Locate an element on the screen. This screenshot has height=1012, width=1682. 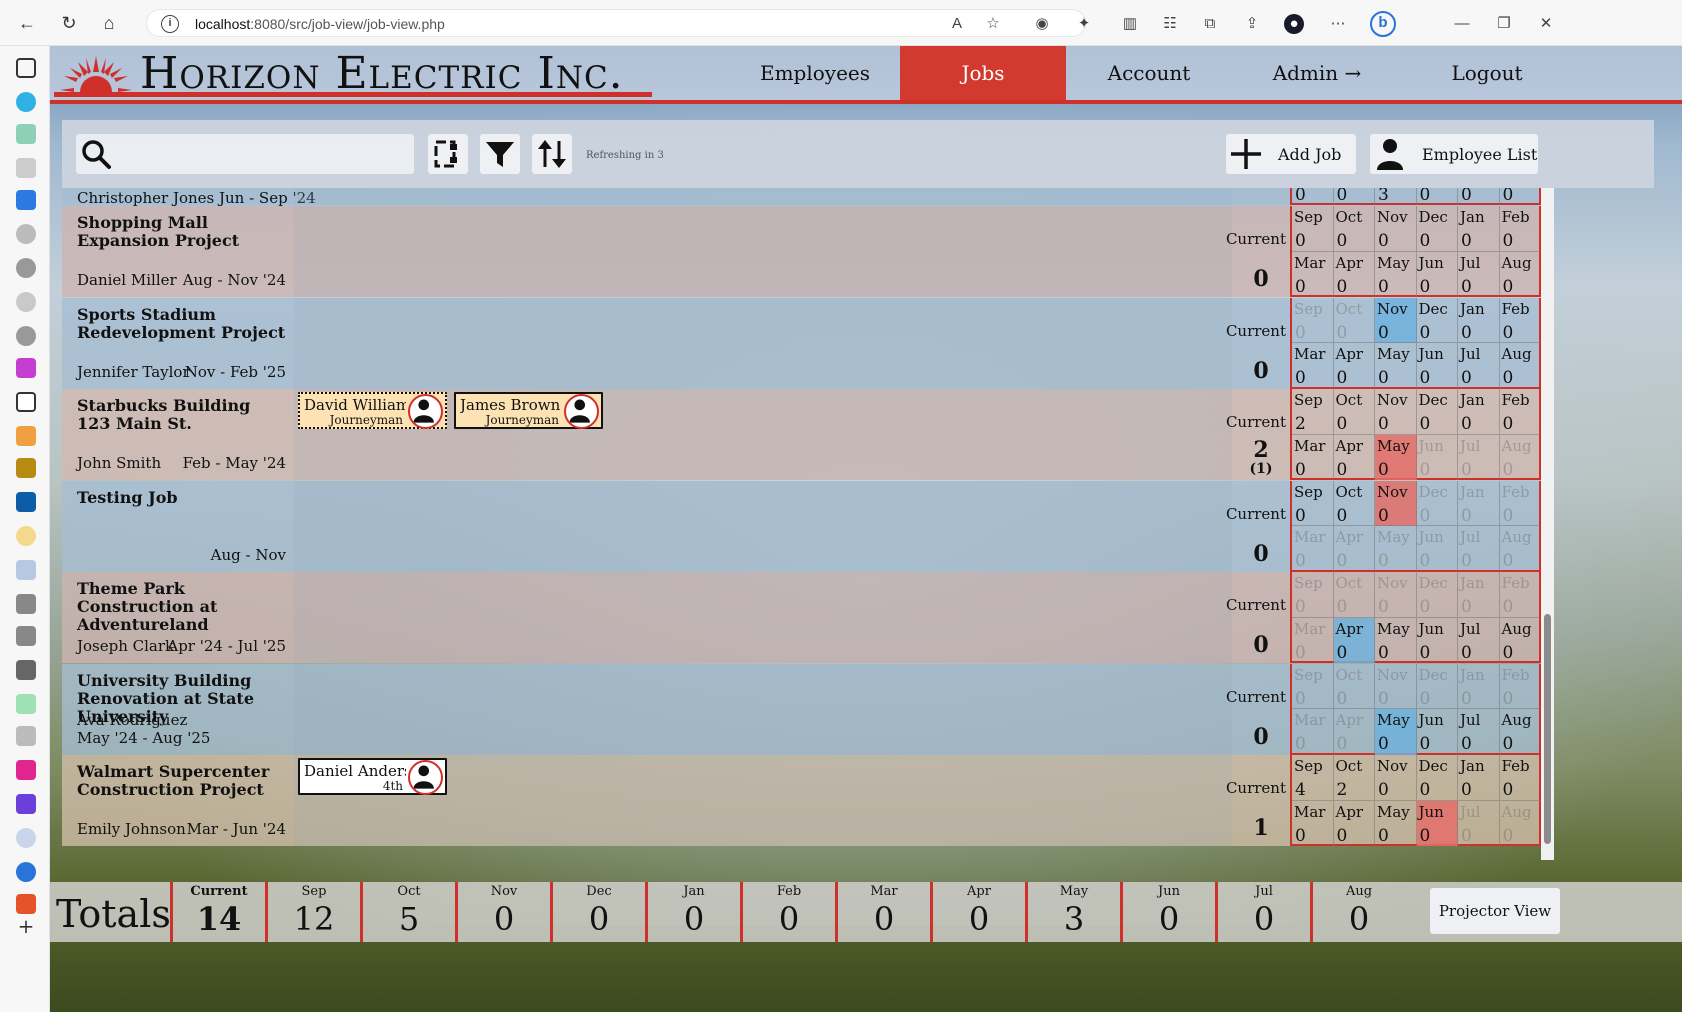
search-input is located at coordinates (245, 154).